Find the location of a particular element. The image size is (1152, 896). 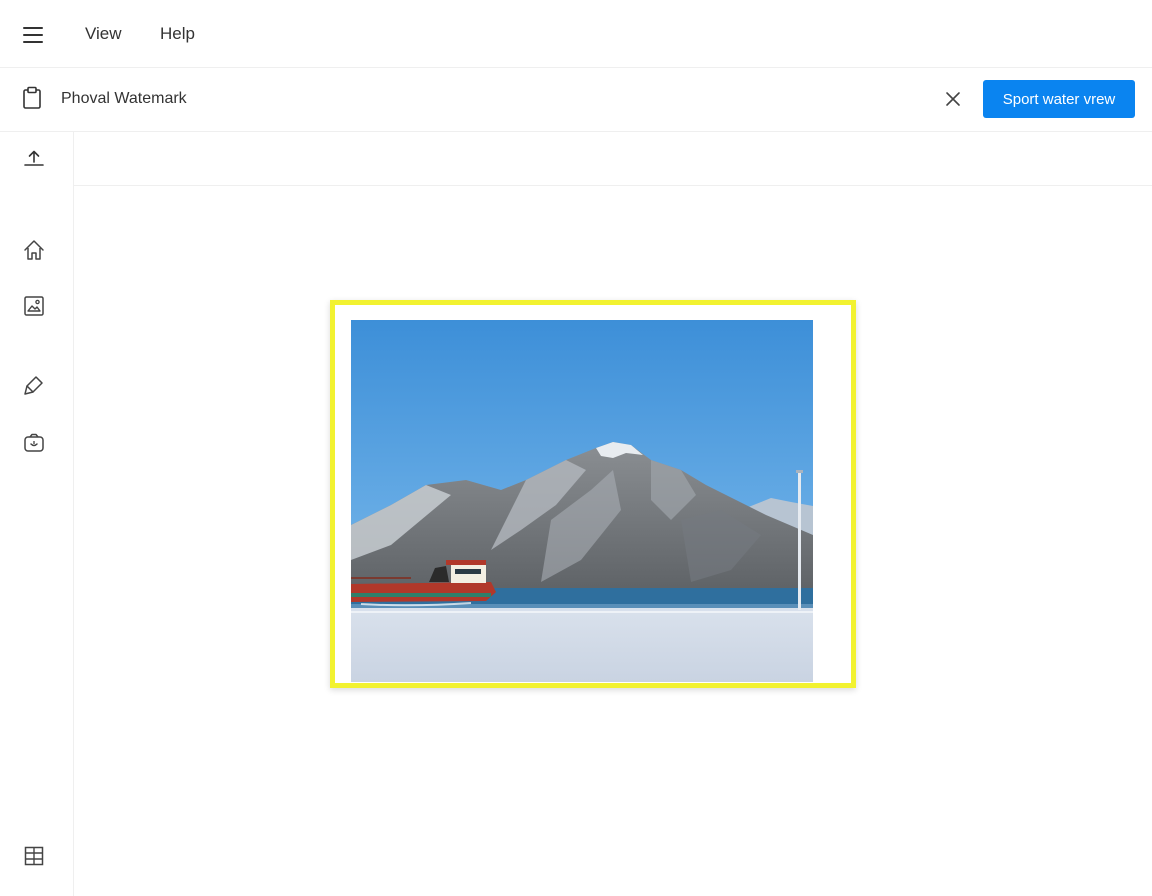

document-title: Phoval Watemark is located at coordinates (124, 98).